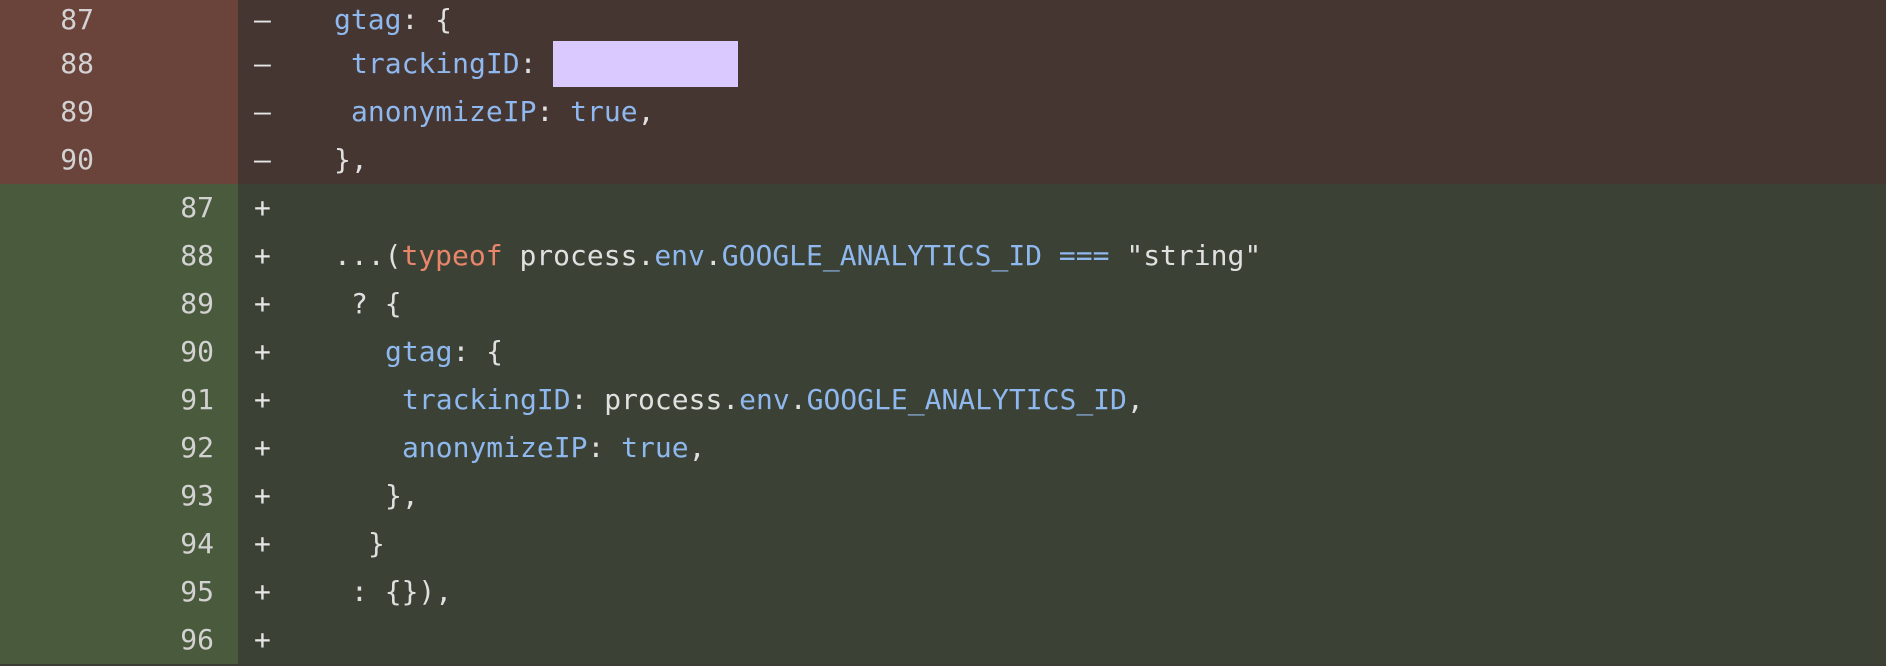  I want to click on new-line-number: 96, so click(197, 639).